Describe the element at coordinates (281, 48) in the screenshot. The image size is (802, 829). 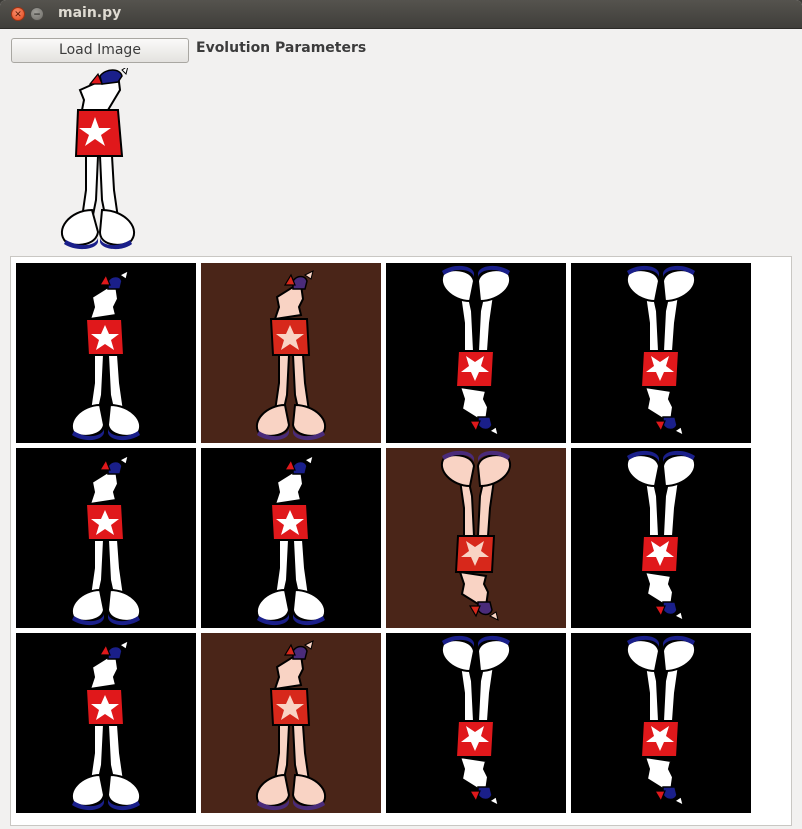
I see `evolution-parameters-label: Evolution Parameters` at that location.